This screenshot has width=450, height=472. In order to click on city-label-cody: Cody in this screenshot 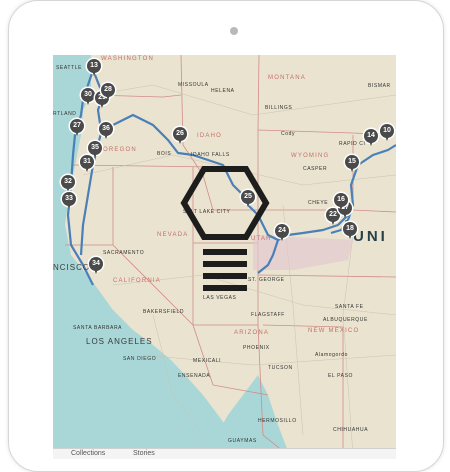, I will do `click(288, 134)`.